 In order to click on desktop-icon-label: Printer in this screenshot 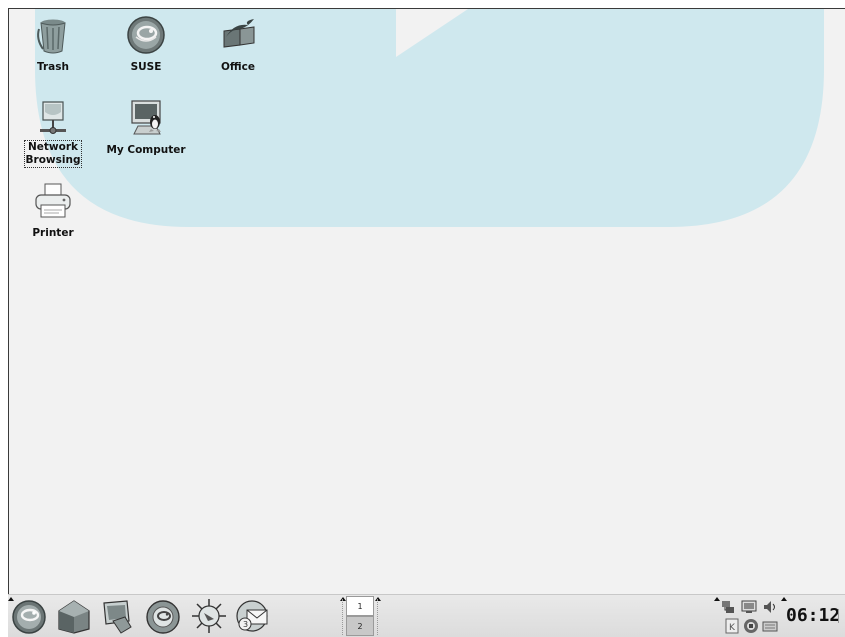, I will do `click(53, 233)`.